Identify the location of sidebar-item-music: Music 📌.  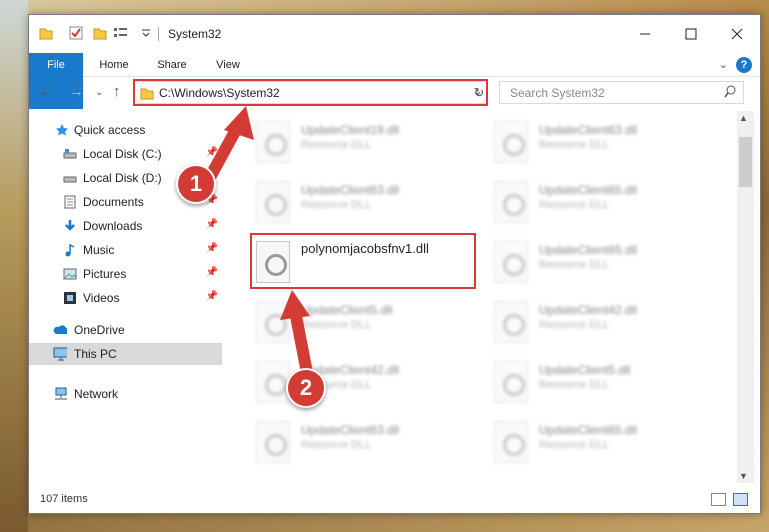
(125, 250).